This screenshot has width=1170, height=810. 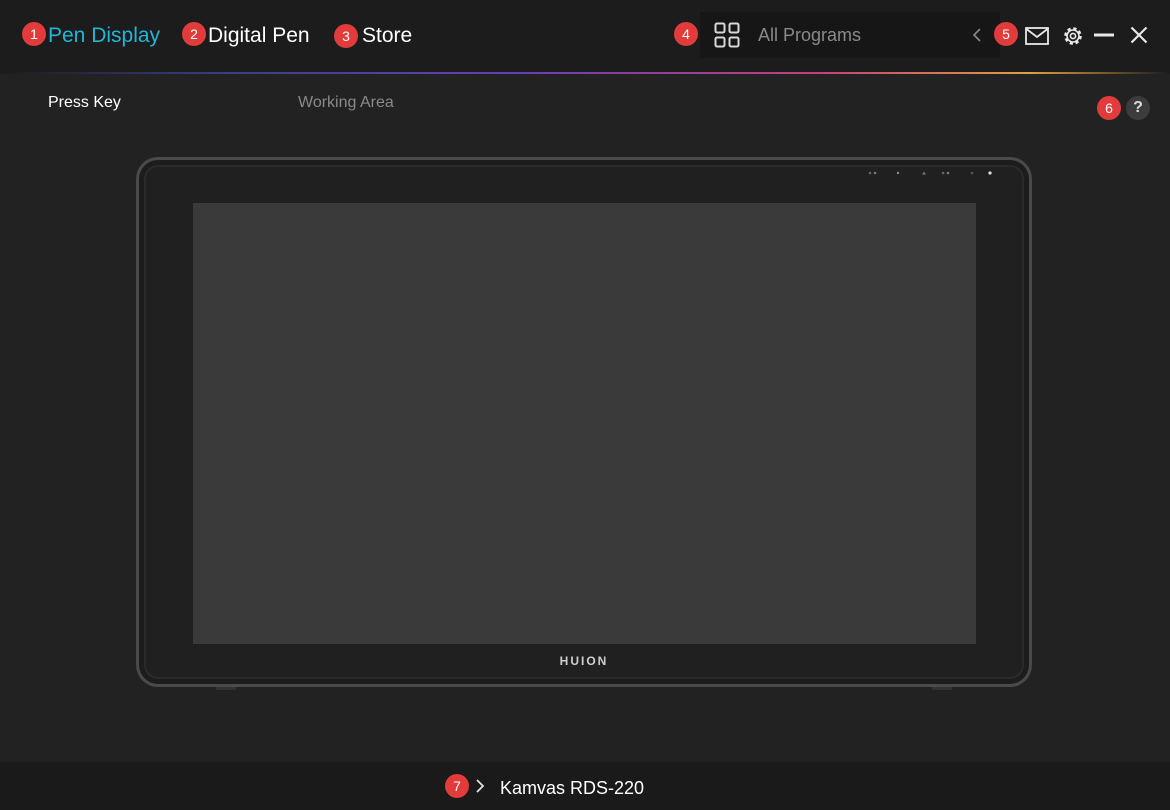 I want to click on help-button: ?, so click(x=1138, y=108).